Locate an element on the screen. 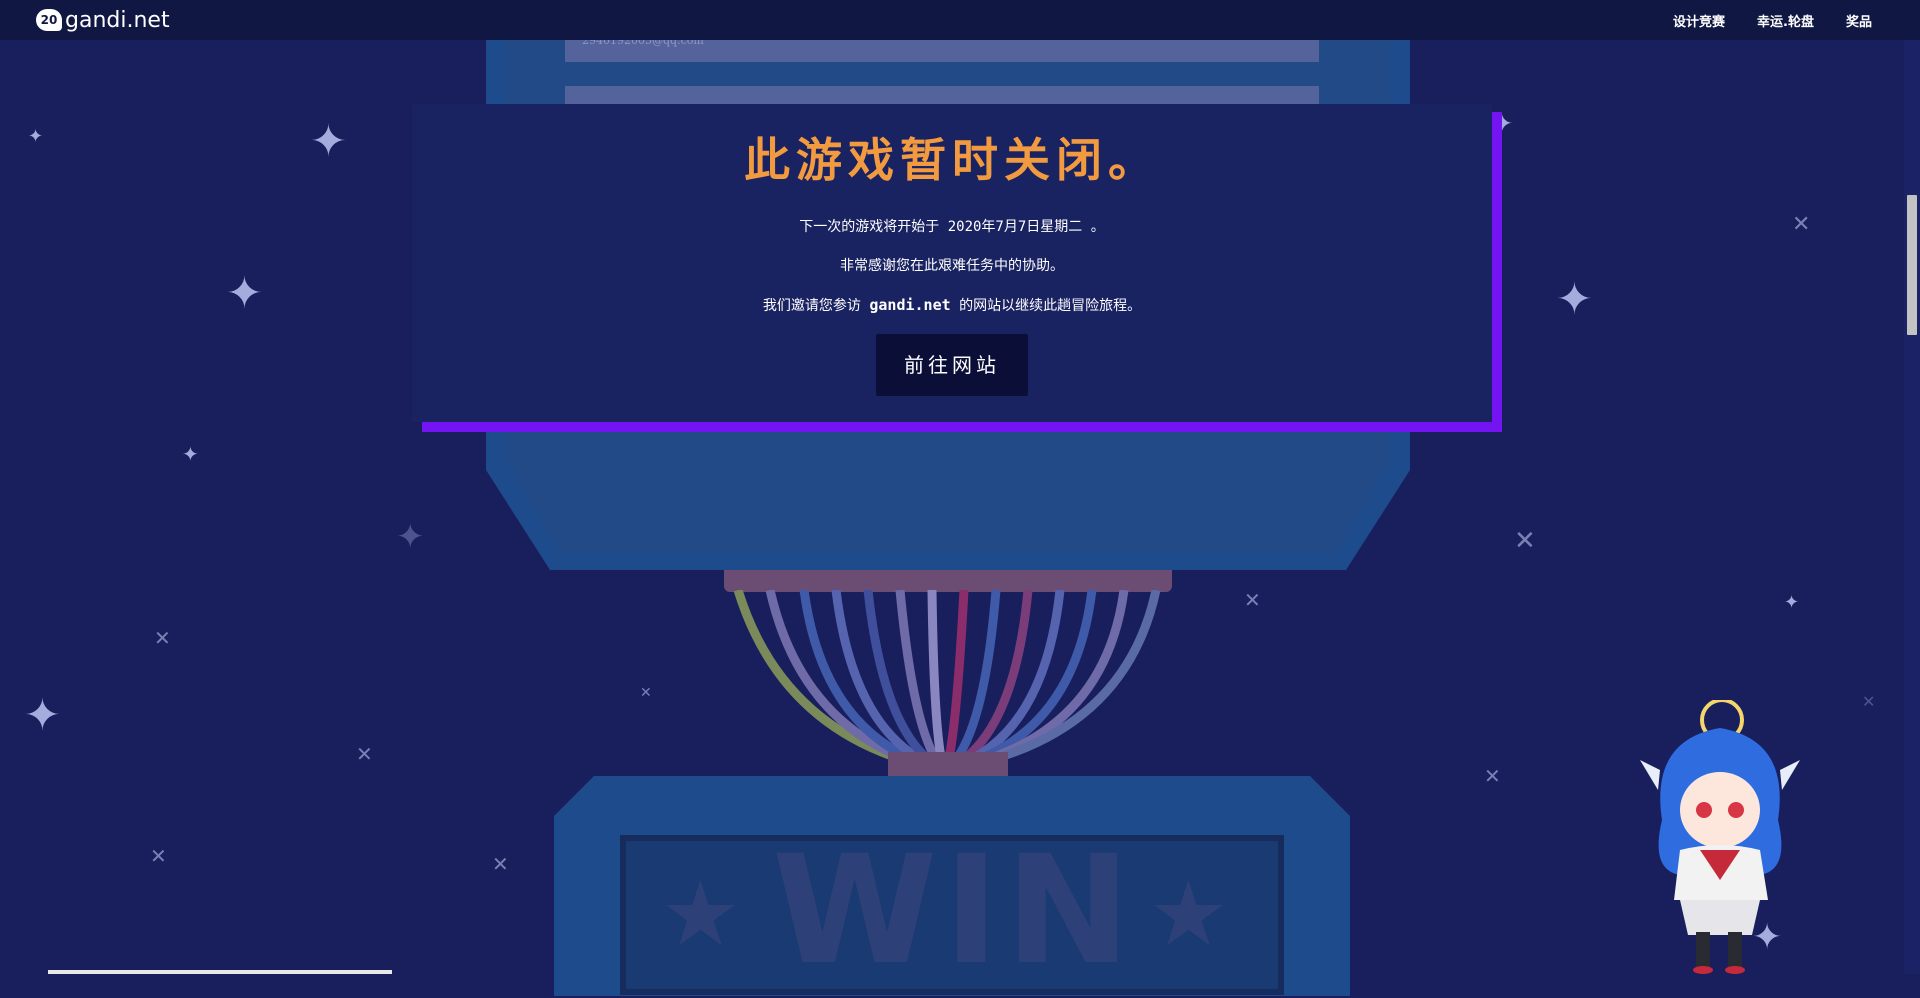 This screenshot has height=998, width=1920. next-game-date-text: 下一次的游戏将开始于 2020年7月7日星期二 。 is located at coordinates (952, 227).